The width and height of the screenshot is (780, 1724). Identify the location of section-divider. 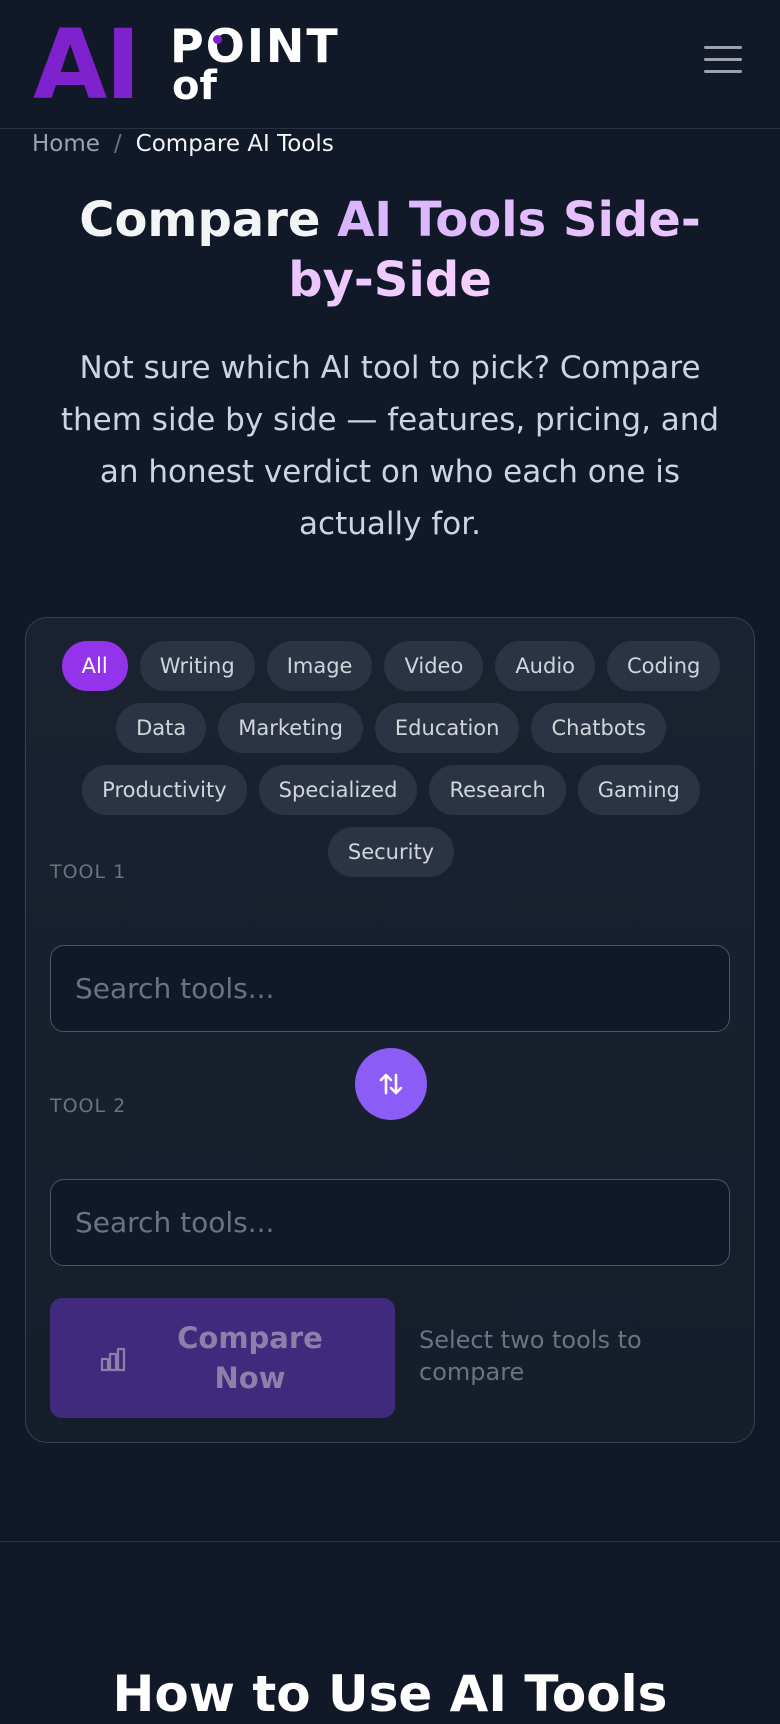
(390, 1541).